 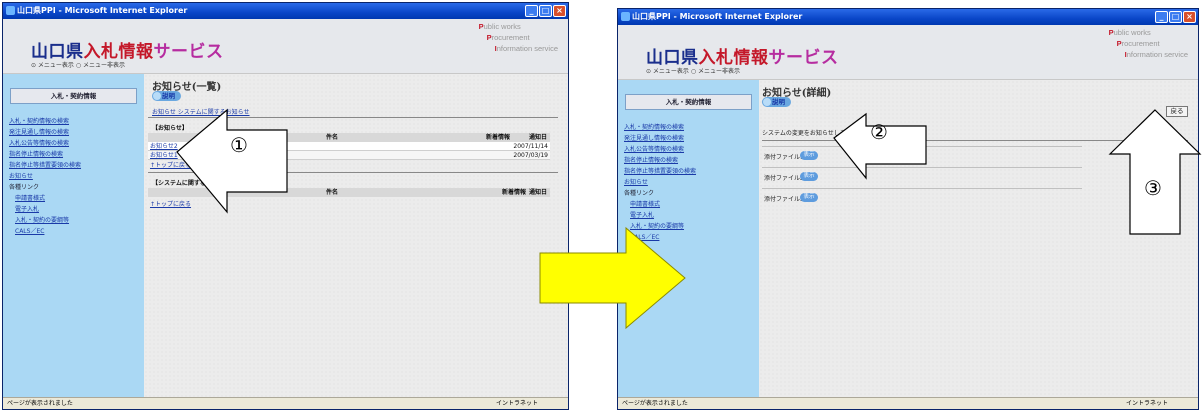 What do you see at coordinates (784, 178) in the screenshot?
I see `attachment-label: 添付ファイル2` at bounding box center [784, 178].